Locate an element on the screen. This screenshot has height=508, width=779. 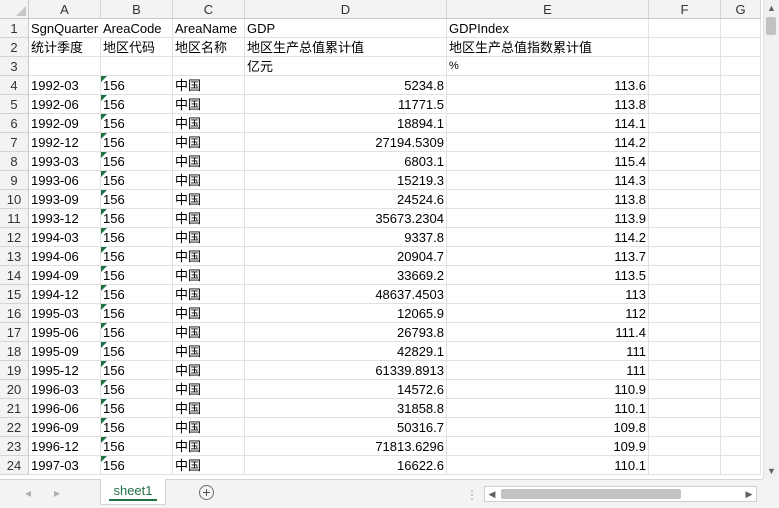
grid-cell: 地区生产总值指数累计值 is located at coordinates (548, 47).